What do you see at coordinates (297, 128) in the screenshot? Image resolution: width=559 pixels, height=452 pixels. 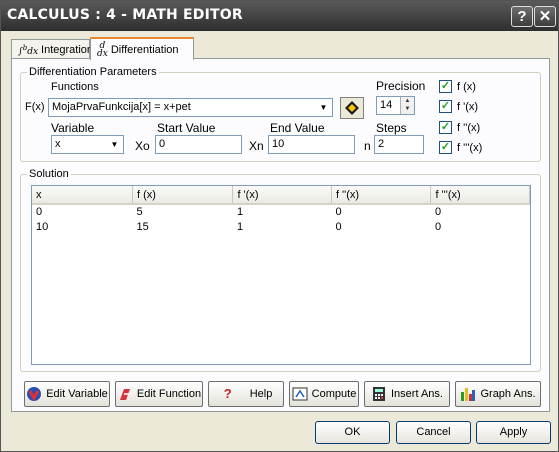 I see `end-value-label: End Value` at bounding box center [297, 128].